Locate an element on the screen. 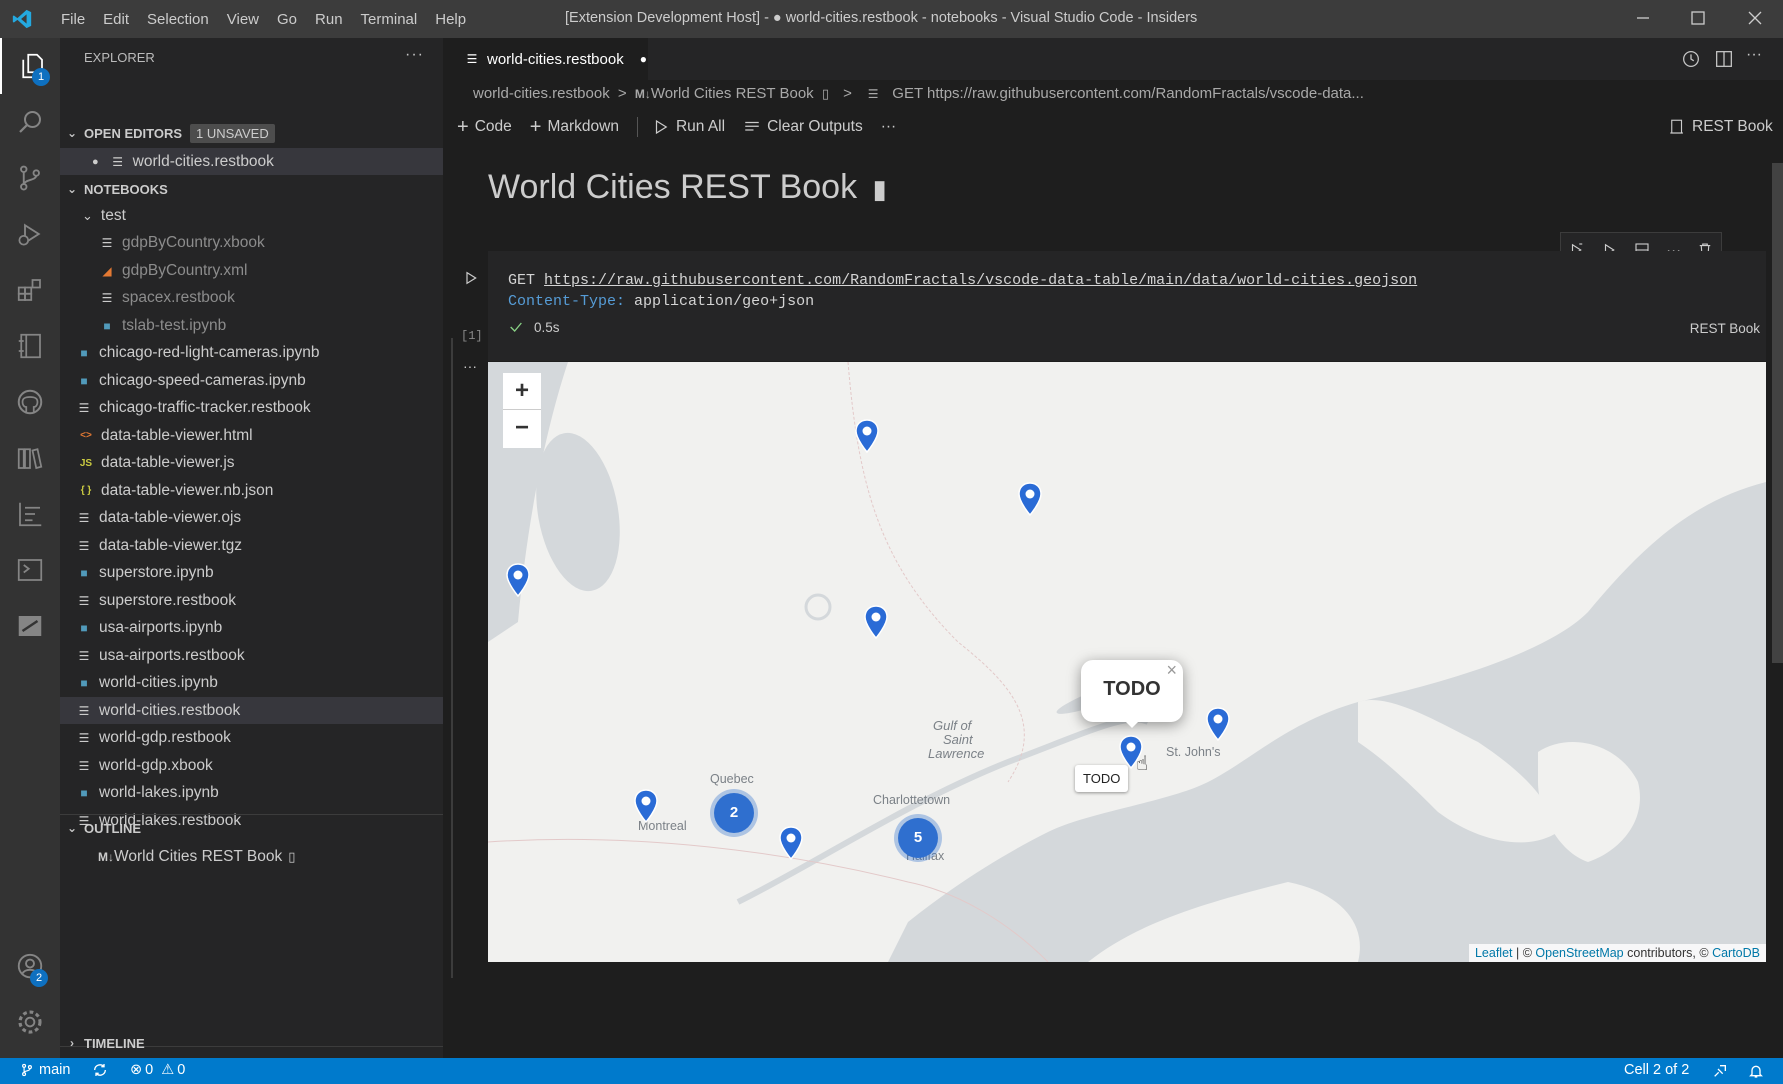 The width and height of the screenshot is (1783, 1084). menu-view: View is located at coordinates (243, 19).